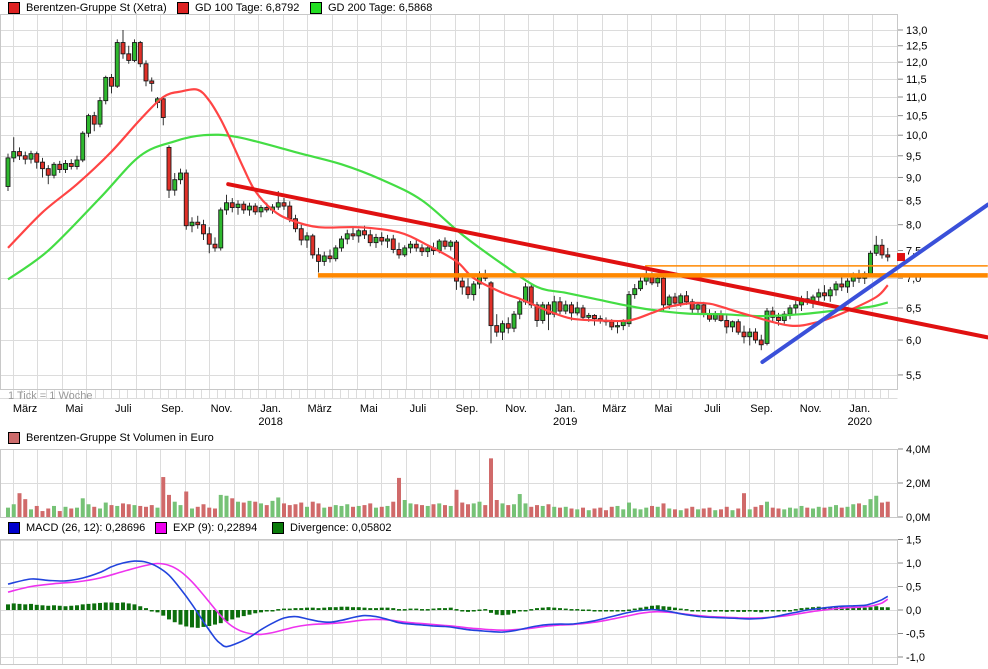 This screenshot has width=988, height=669. Describe the element at coordinates (860, 422) in the screenshot. I see `year-label: 2020` at that location.